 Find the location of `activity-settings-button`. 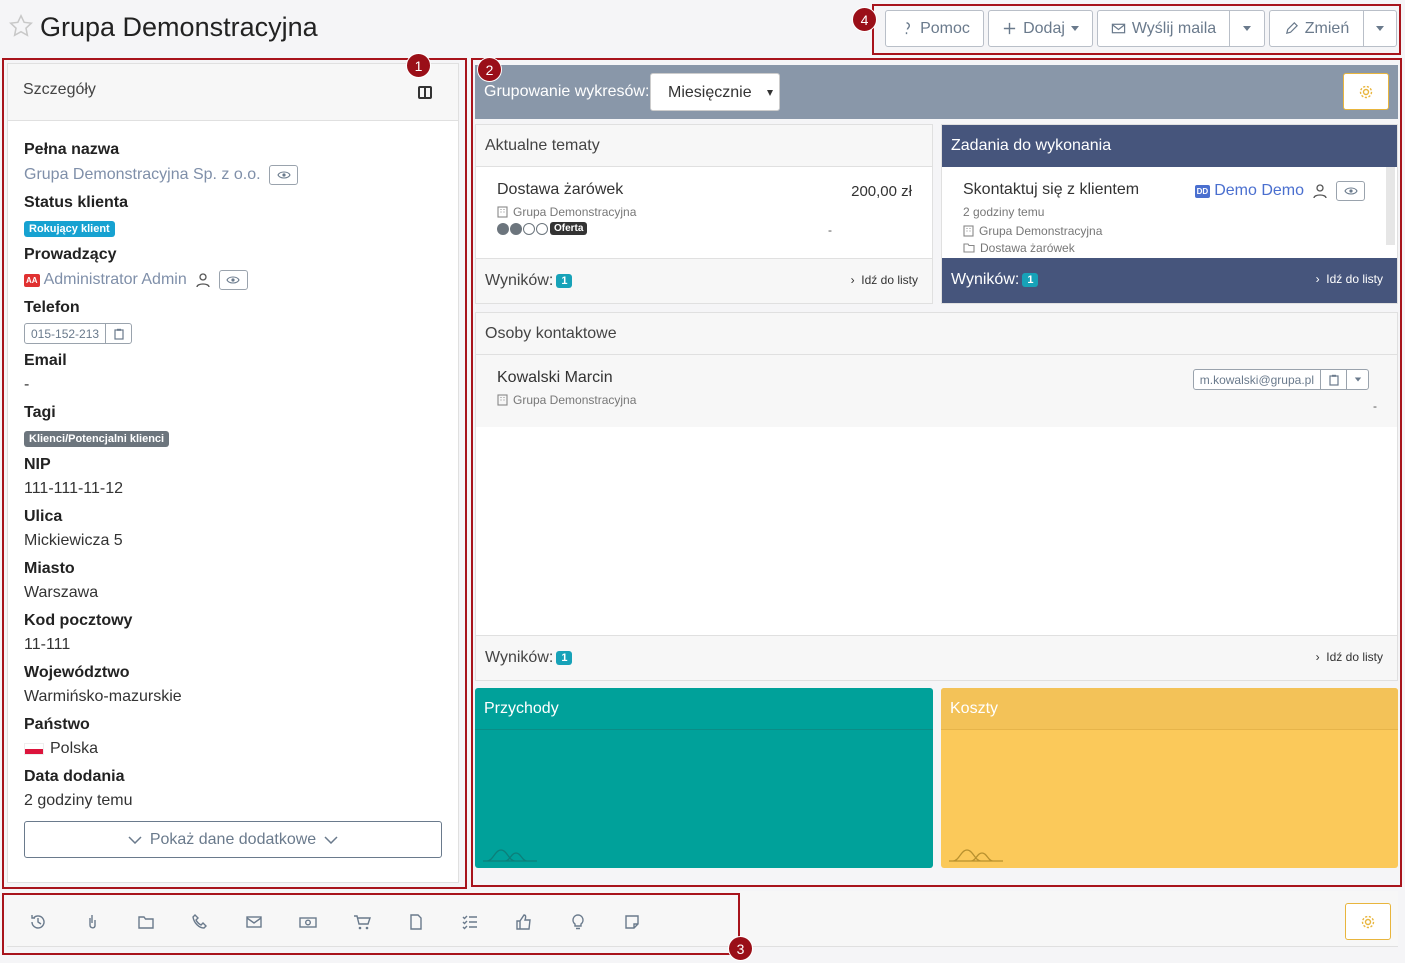

activity-settings-button is located at coordinates (1368, 921).